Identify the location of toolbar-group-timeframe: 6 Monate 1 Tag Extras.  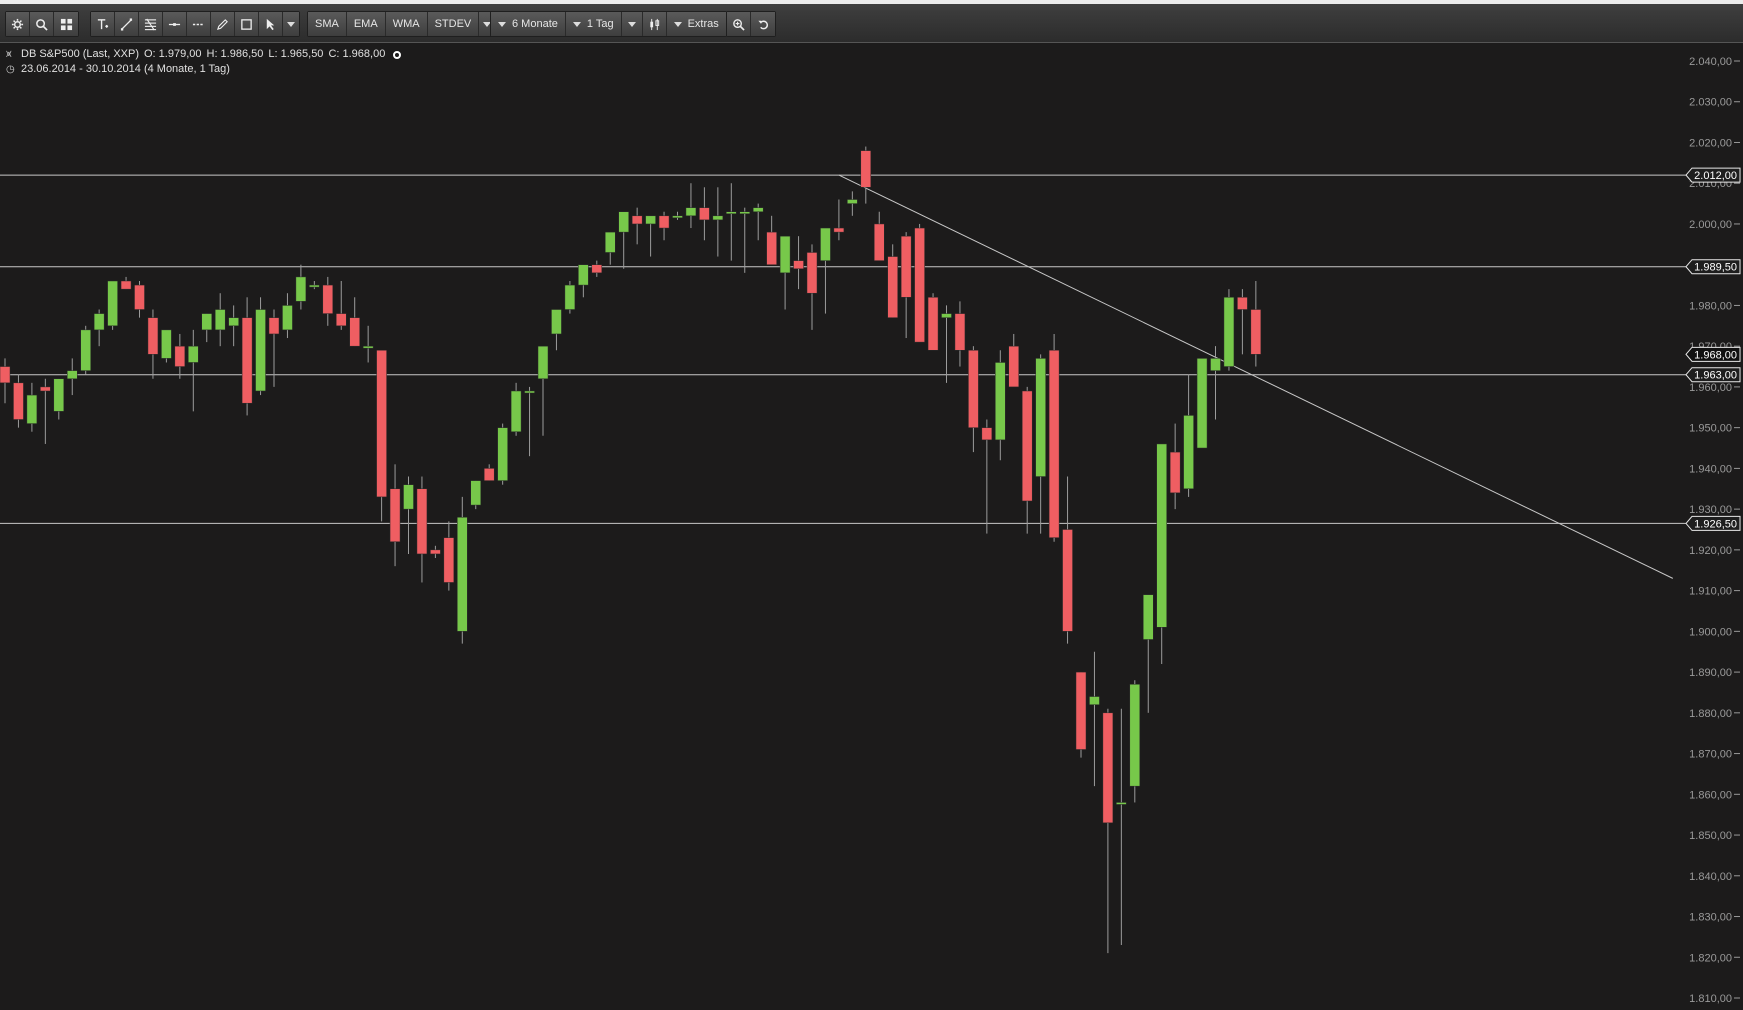
(608, 24).